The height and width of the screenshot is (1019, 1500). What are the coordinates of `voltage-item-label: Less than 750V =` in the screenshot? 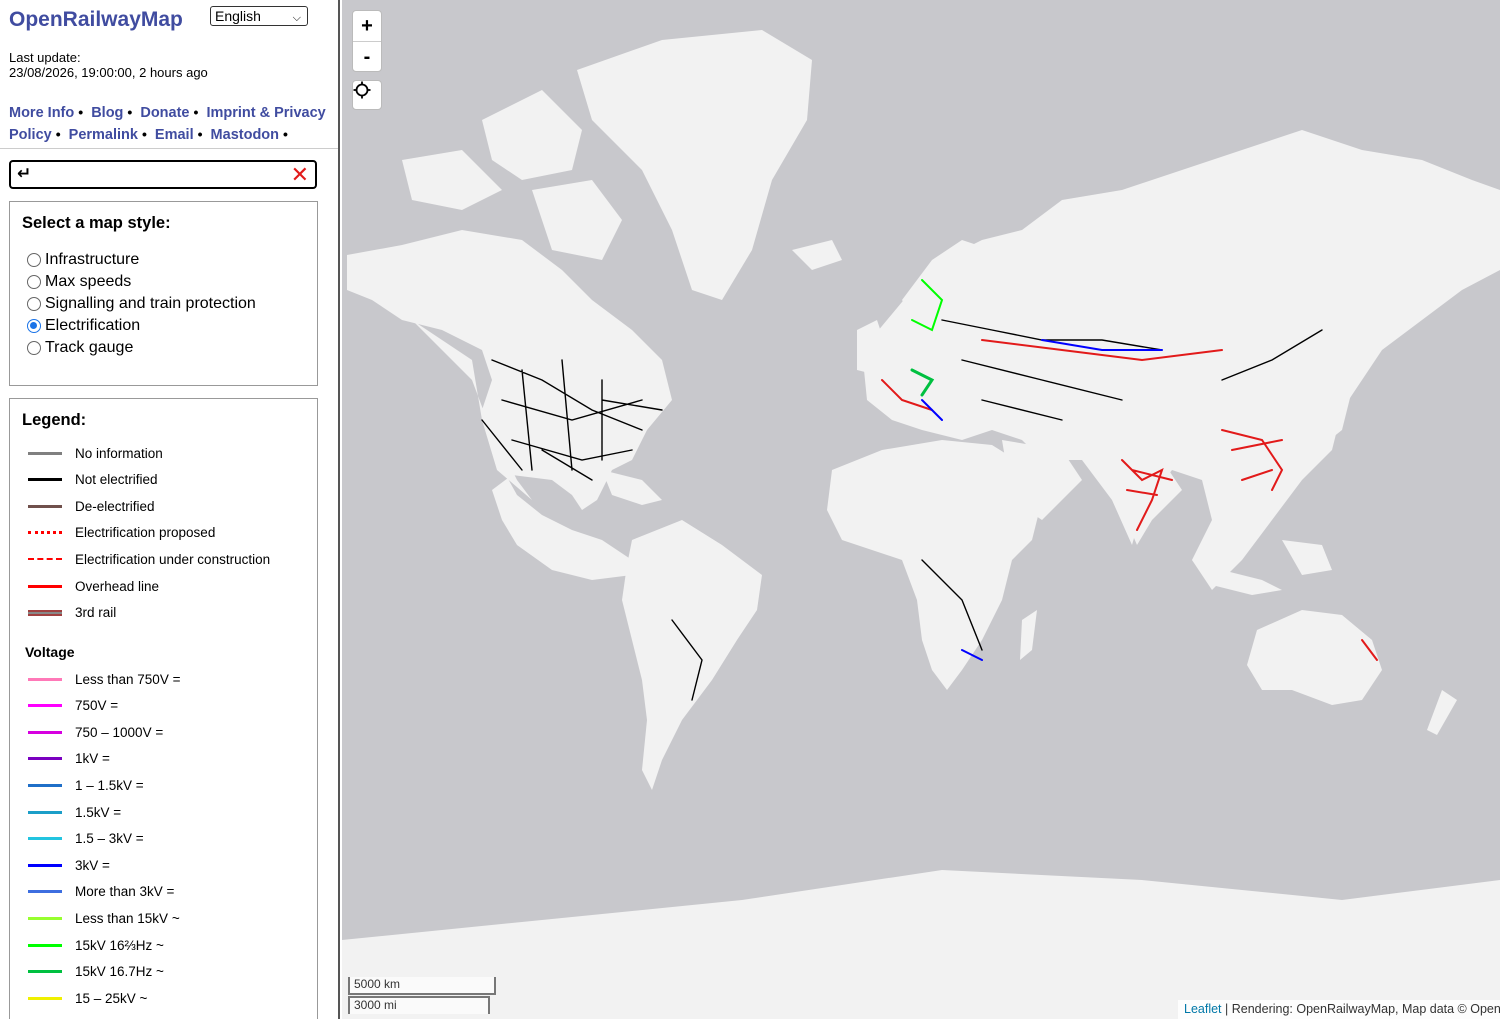 It's located at (128, 679).